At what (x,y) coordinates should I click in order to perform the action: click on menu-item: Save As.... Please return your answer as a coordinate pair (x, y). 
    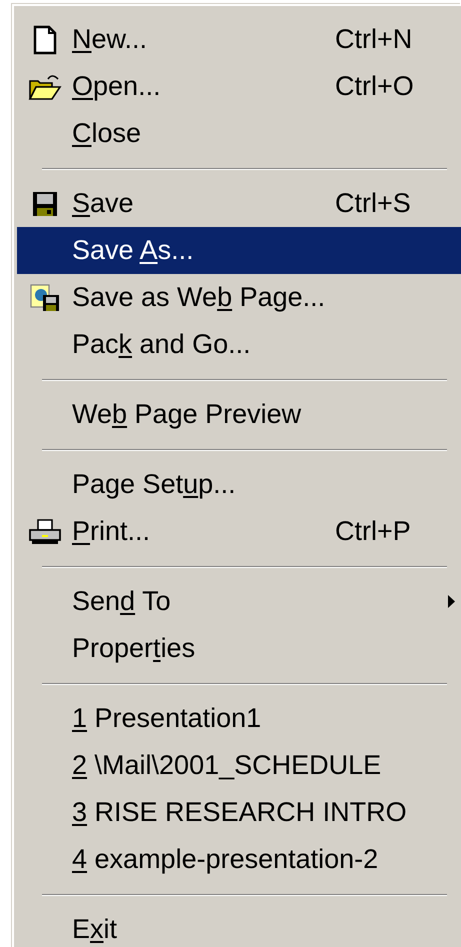
    Looking at the image, I should click on (239, 250).